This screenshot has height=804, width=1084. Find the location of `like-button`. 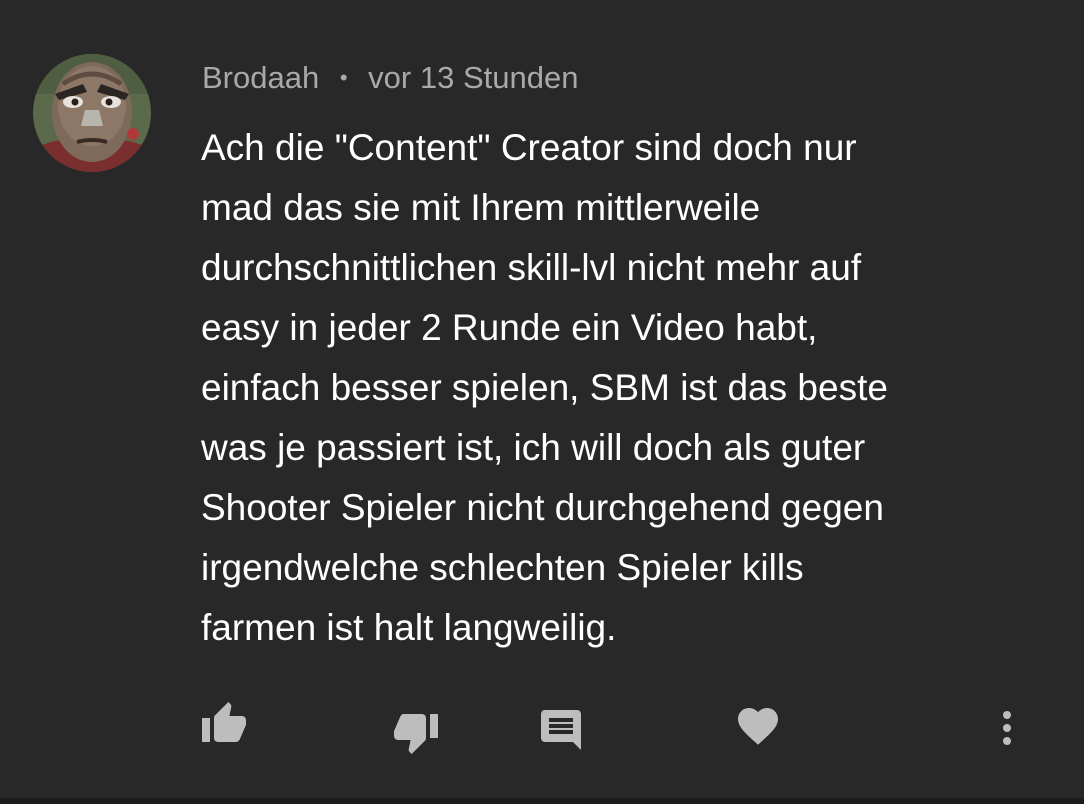

like-button is located at coordinates (224, 724).